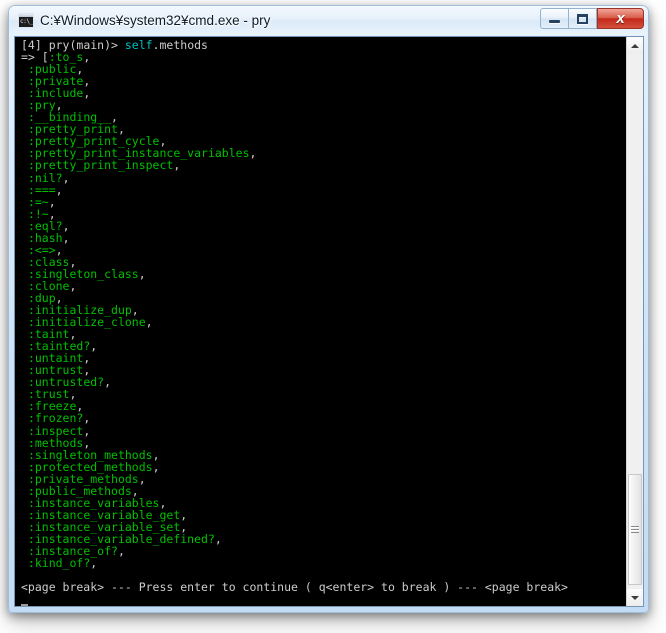  I want to click on prompt-line: [4] pry(main)> self.methods, so click(324, 45).